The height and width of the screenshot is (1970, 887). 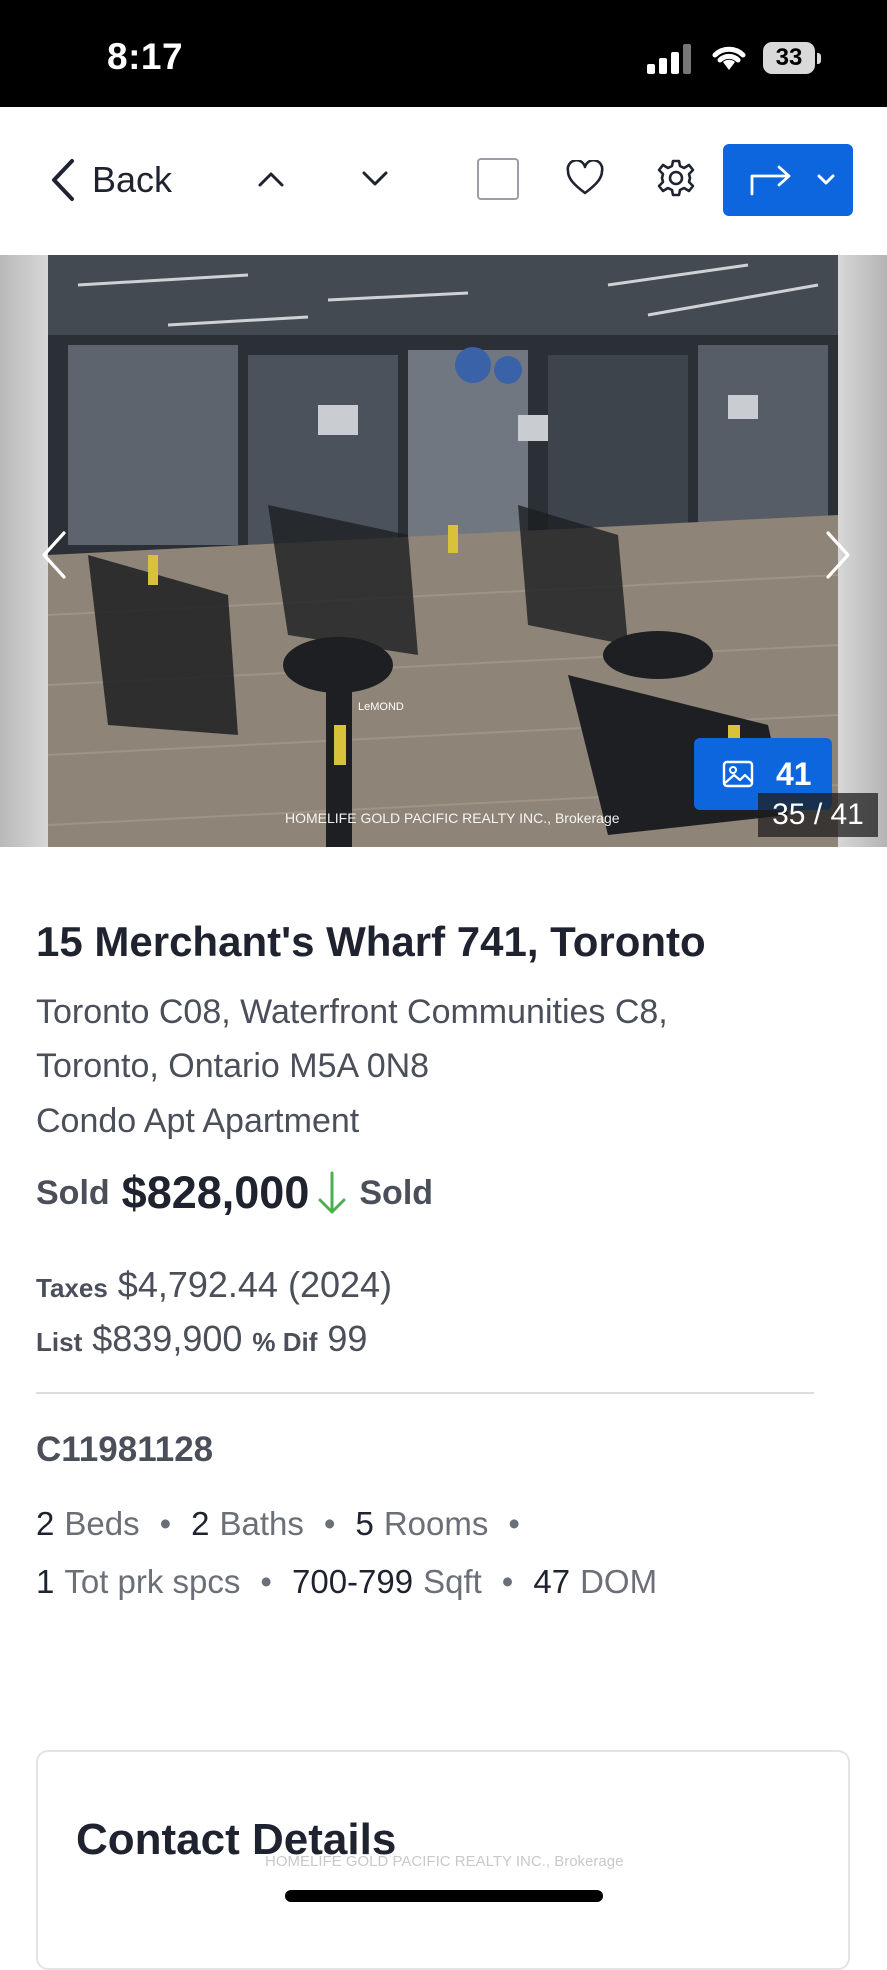 I want to click on area-line-1: Toronto C08, Waterfront Communities C8,, so click(x=352, y=1012).